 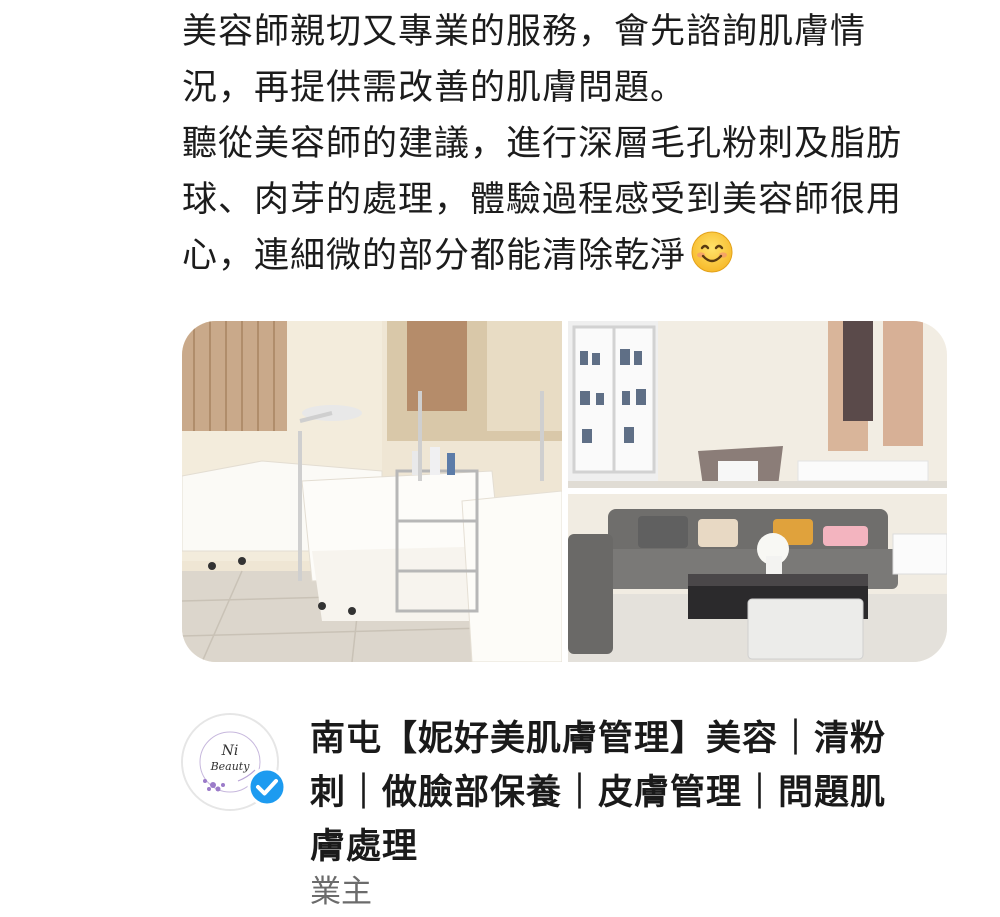 What do you see at coordinates (757, 404) in the screenshot?
I see `display-cabinet-room-photo` at bounding box center [757, 404].